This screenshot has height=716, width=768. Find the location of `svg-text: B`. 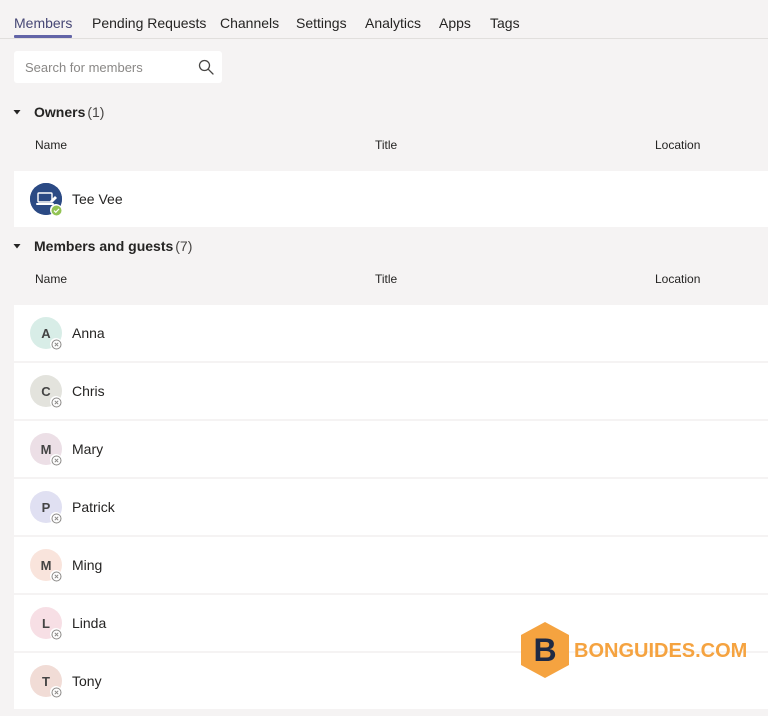

svg-text: B is located at coordinates (544, 650).